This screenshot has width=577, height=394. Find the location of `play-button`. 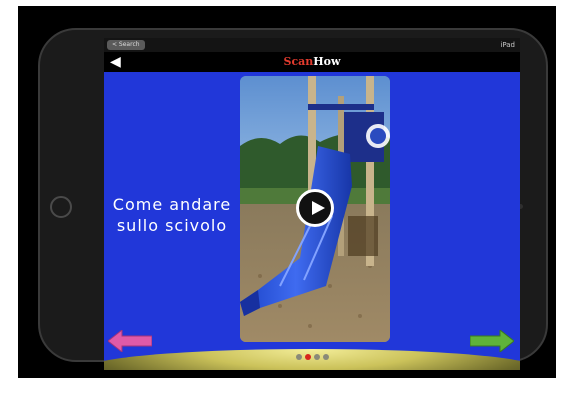

play-button is located at coordinates (315, 208).